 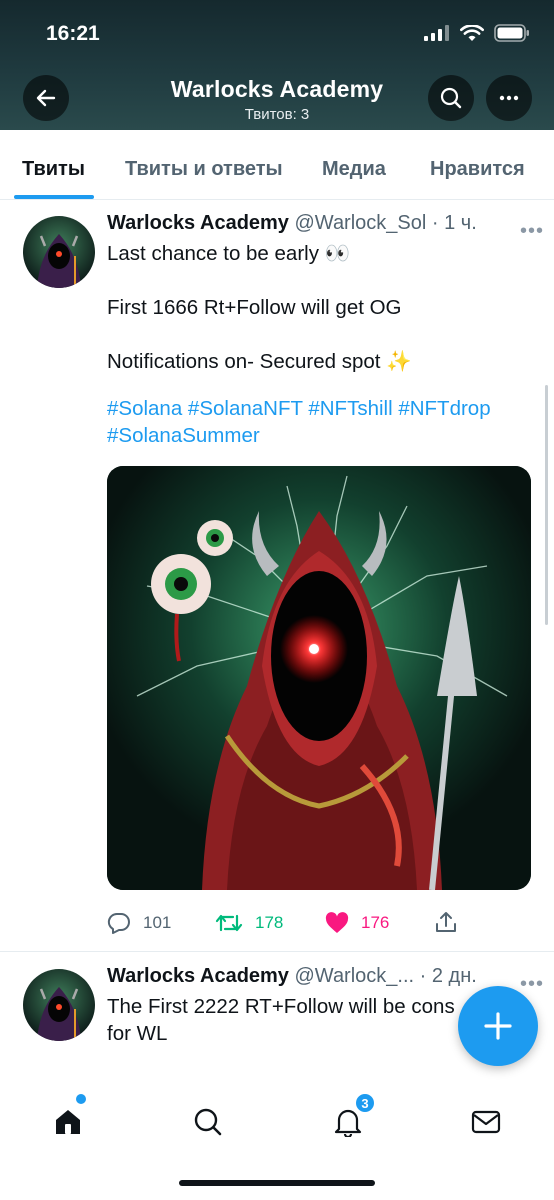 What do you see at coordinates (436, 33) in the screenshot?
I see `cellular-signal-icon` at bounding box center [436, 33].